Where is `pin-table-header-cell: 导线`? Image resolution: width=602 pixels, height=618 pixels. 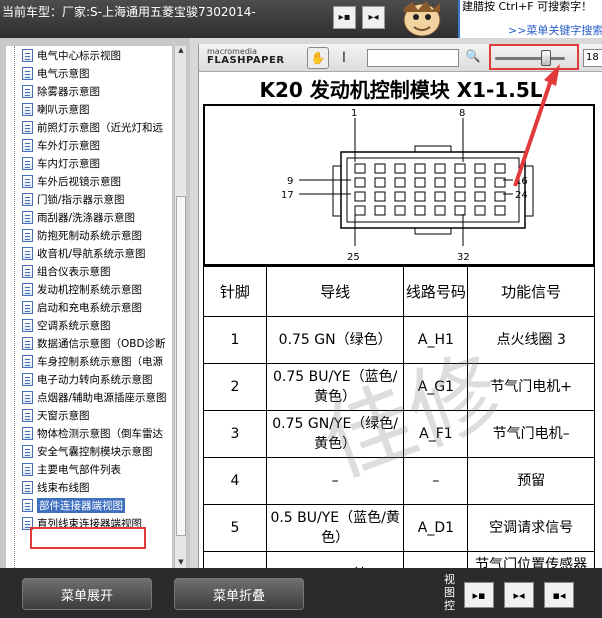 pin-table-header-cell: 导线 is located at coordinates (335, 291).